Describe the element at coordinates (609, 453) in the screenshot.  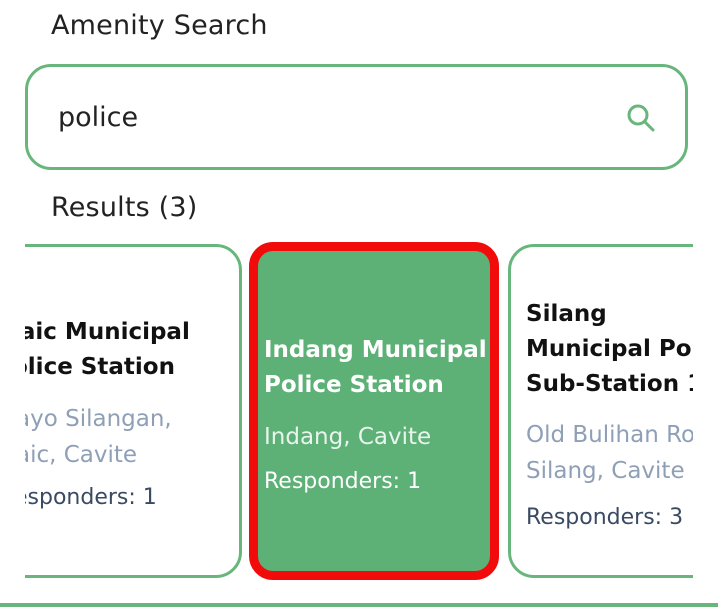
I see `result-card-location: Old Bulihan Ro Silang, Cavite` at that location.